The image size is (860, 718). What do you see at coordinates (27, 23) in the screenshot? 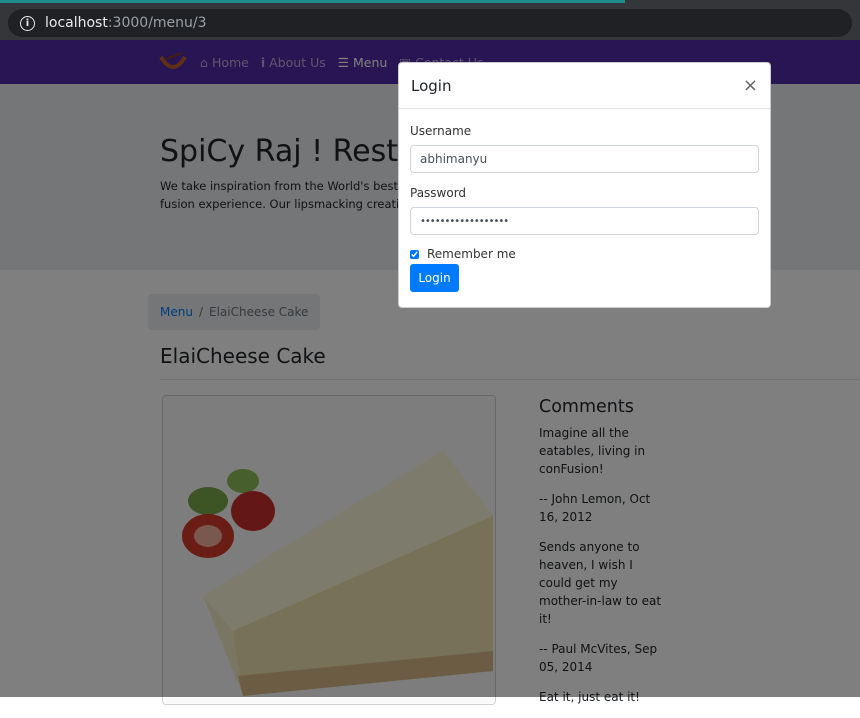
I see `info-icon: i` at bounding box center [27, 23].